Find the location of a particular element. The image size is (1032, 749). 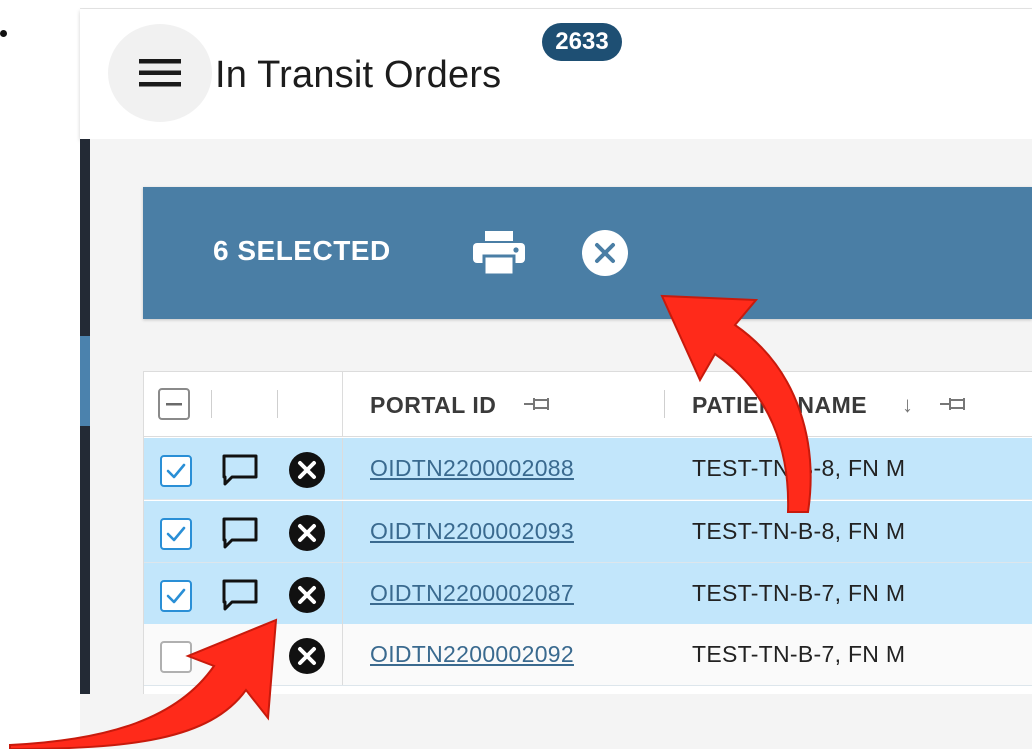

close-circle-icon is located at coordinates (605, 253).